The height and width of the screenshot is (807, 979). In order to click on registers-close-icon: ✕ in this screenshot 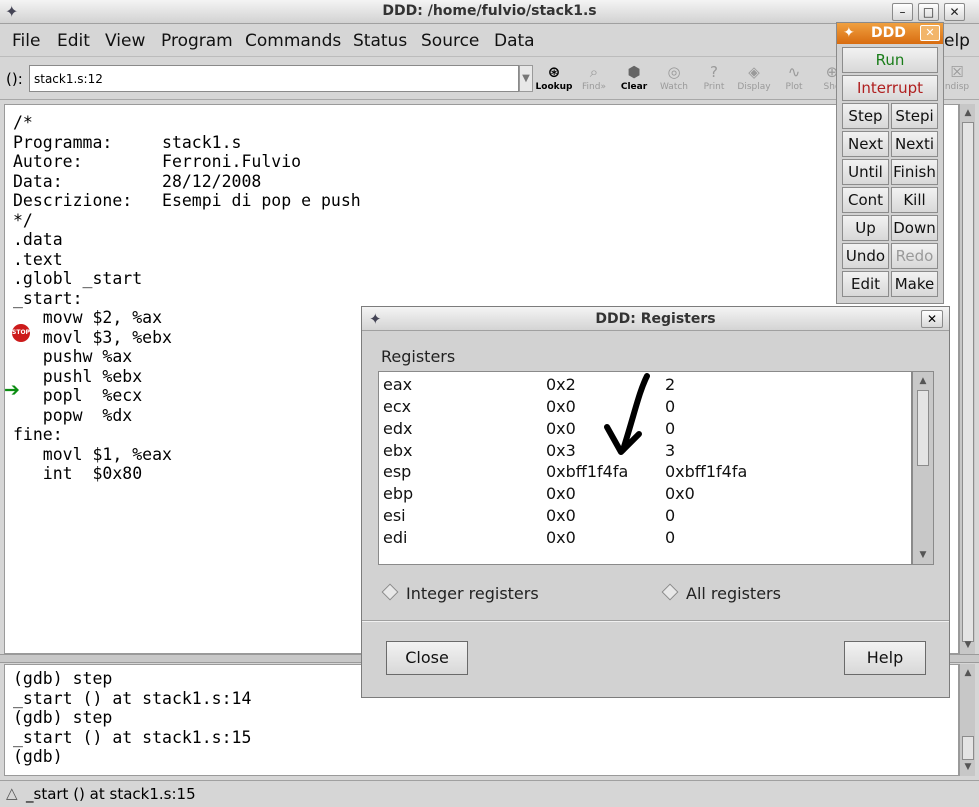, I will do `click(932, 319)`.